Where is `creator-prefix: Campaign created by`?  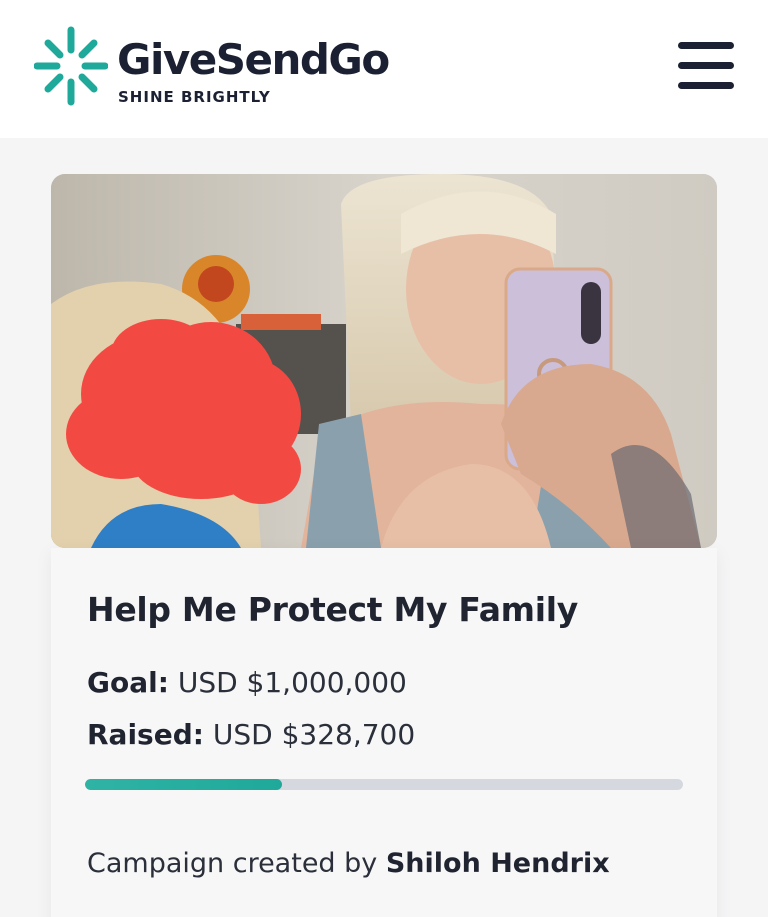
creator-prefix: Campaign created by is located at coordinates (232, 863).